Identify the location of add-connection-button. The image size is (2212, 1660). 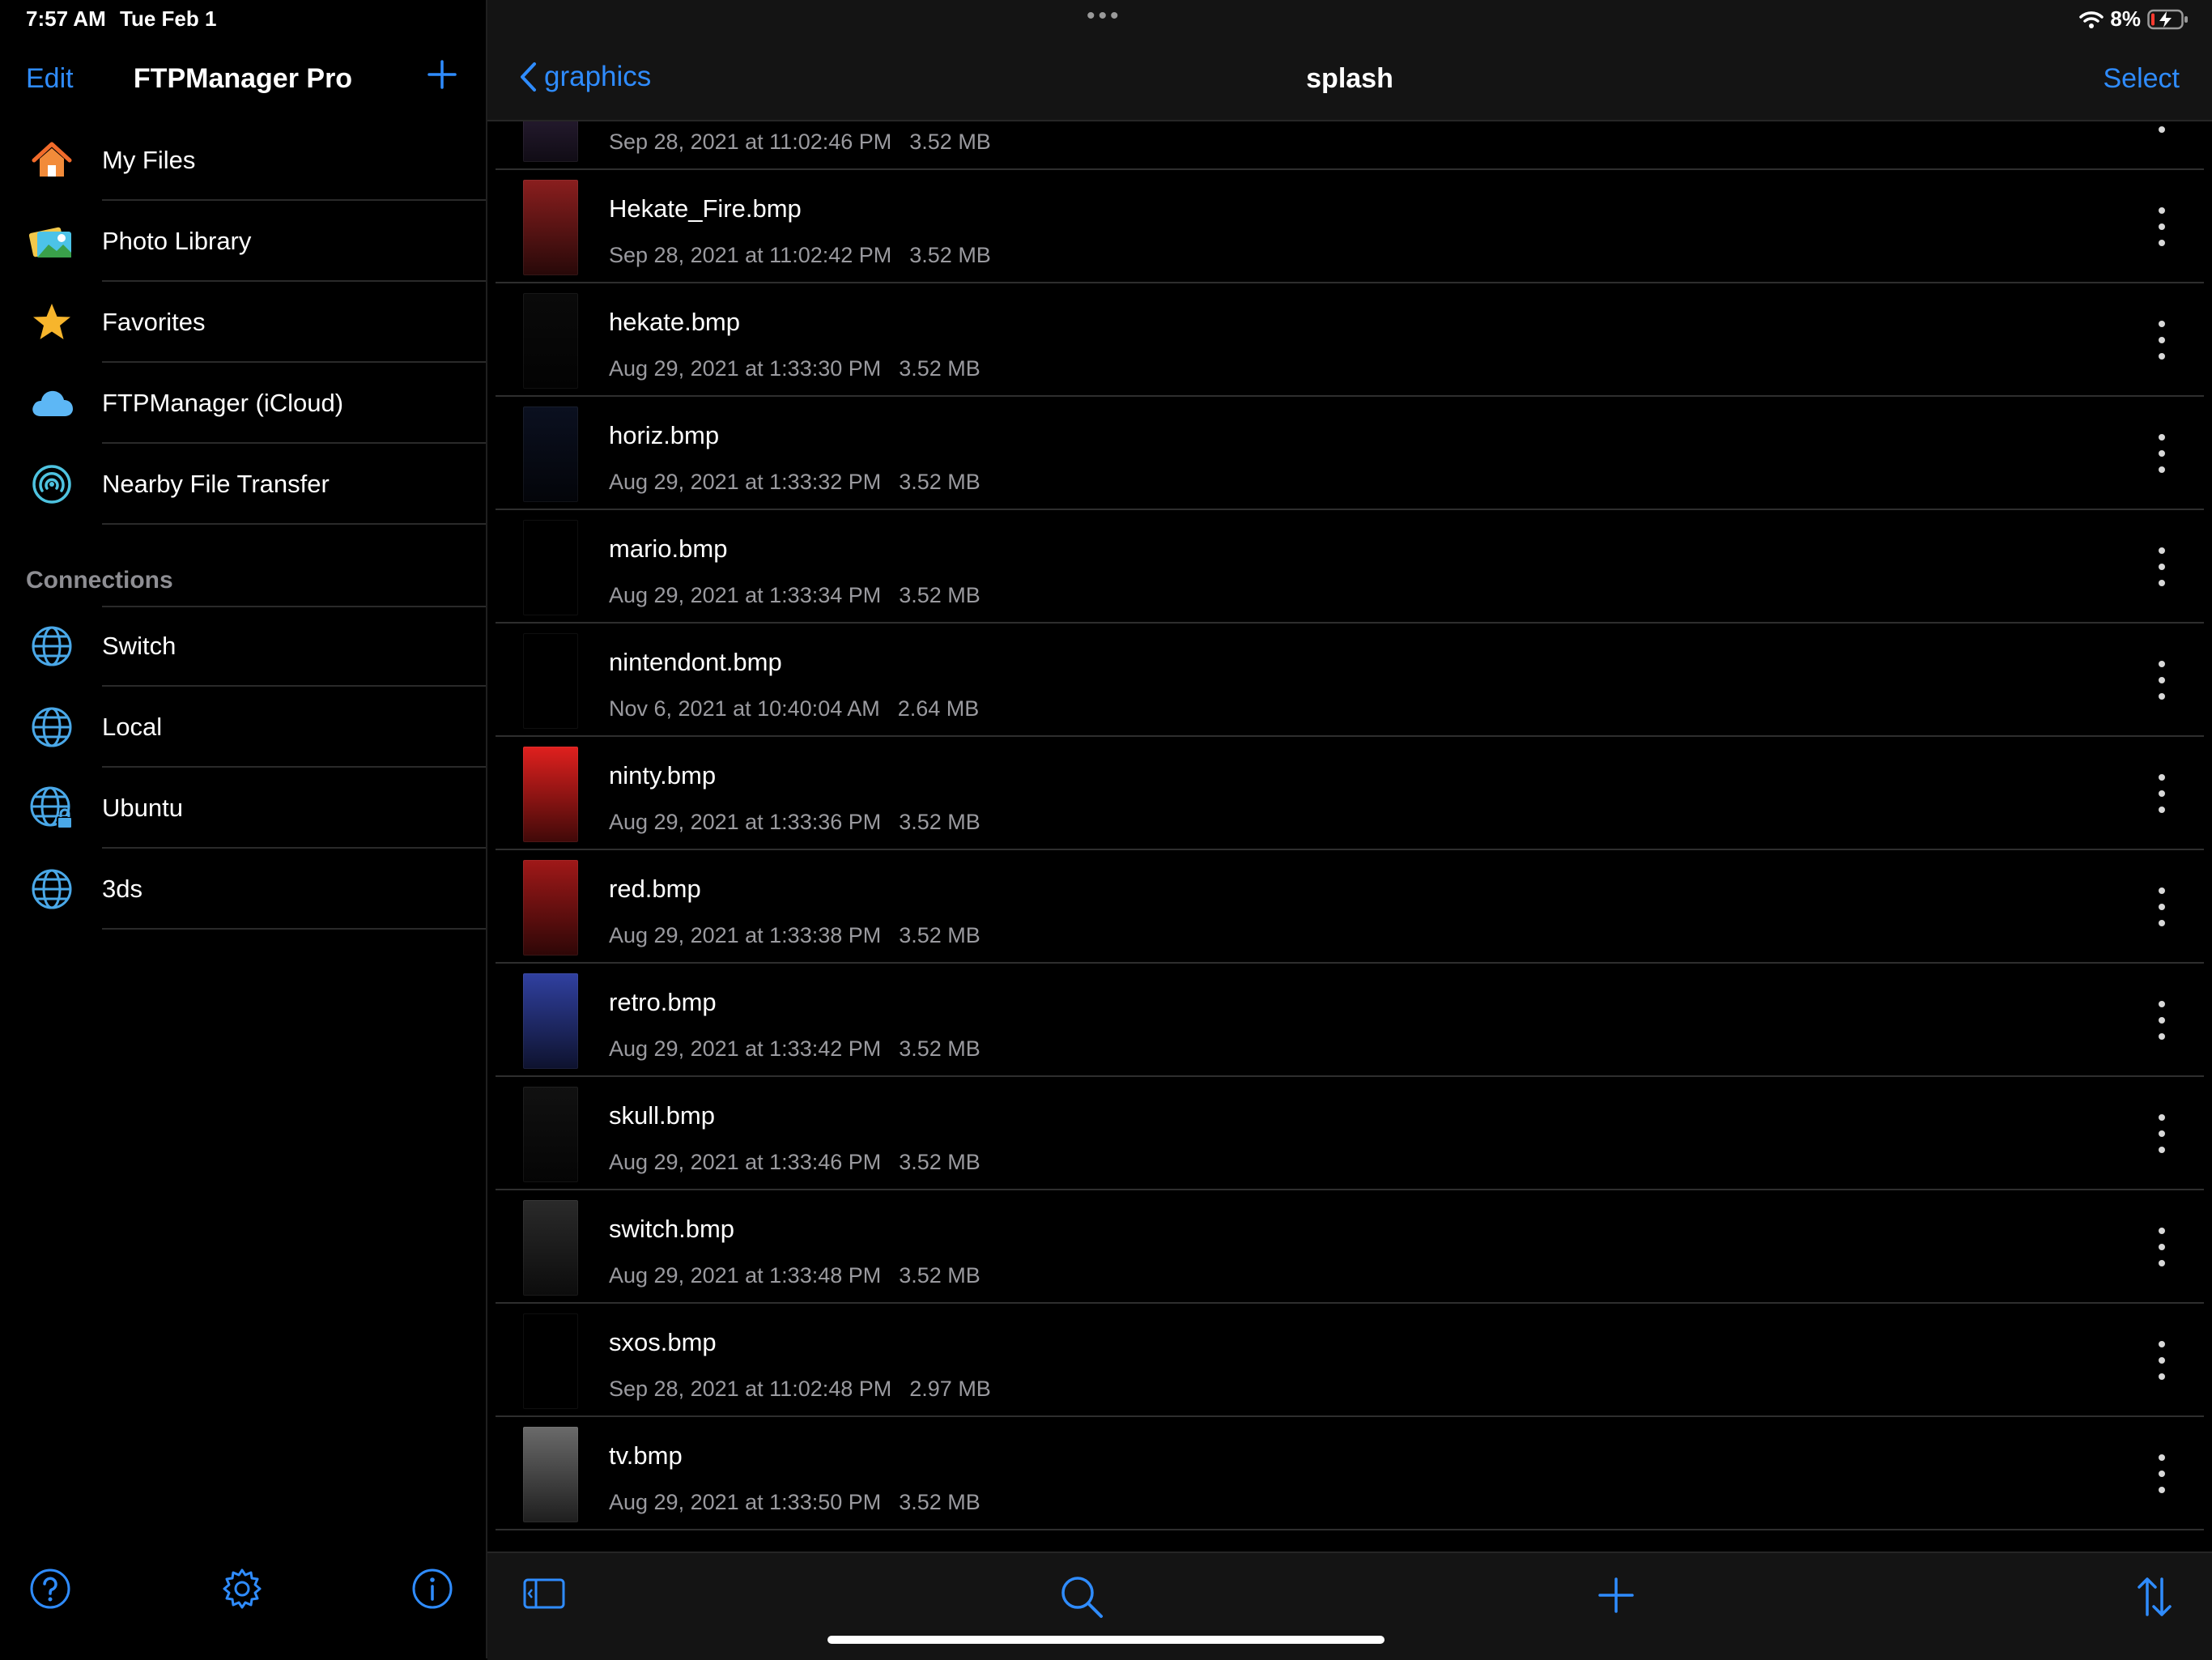
(442, 76).